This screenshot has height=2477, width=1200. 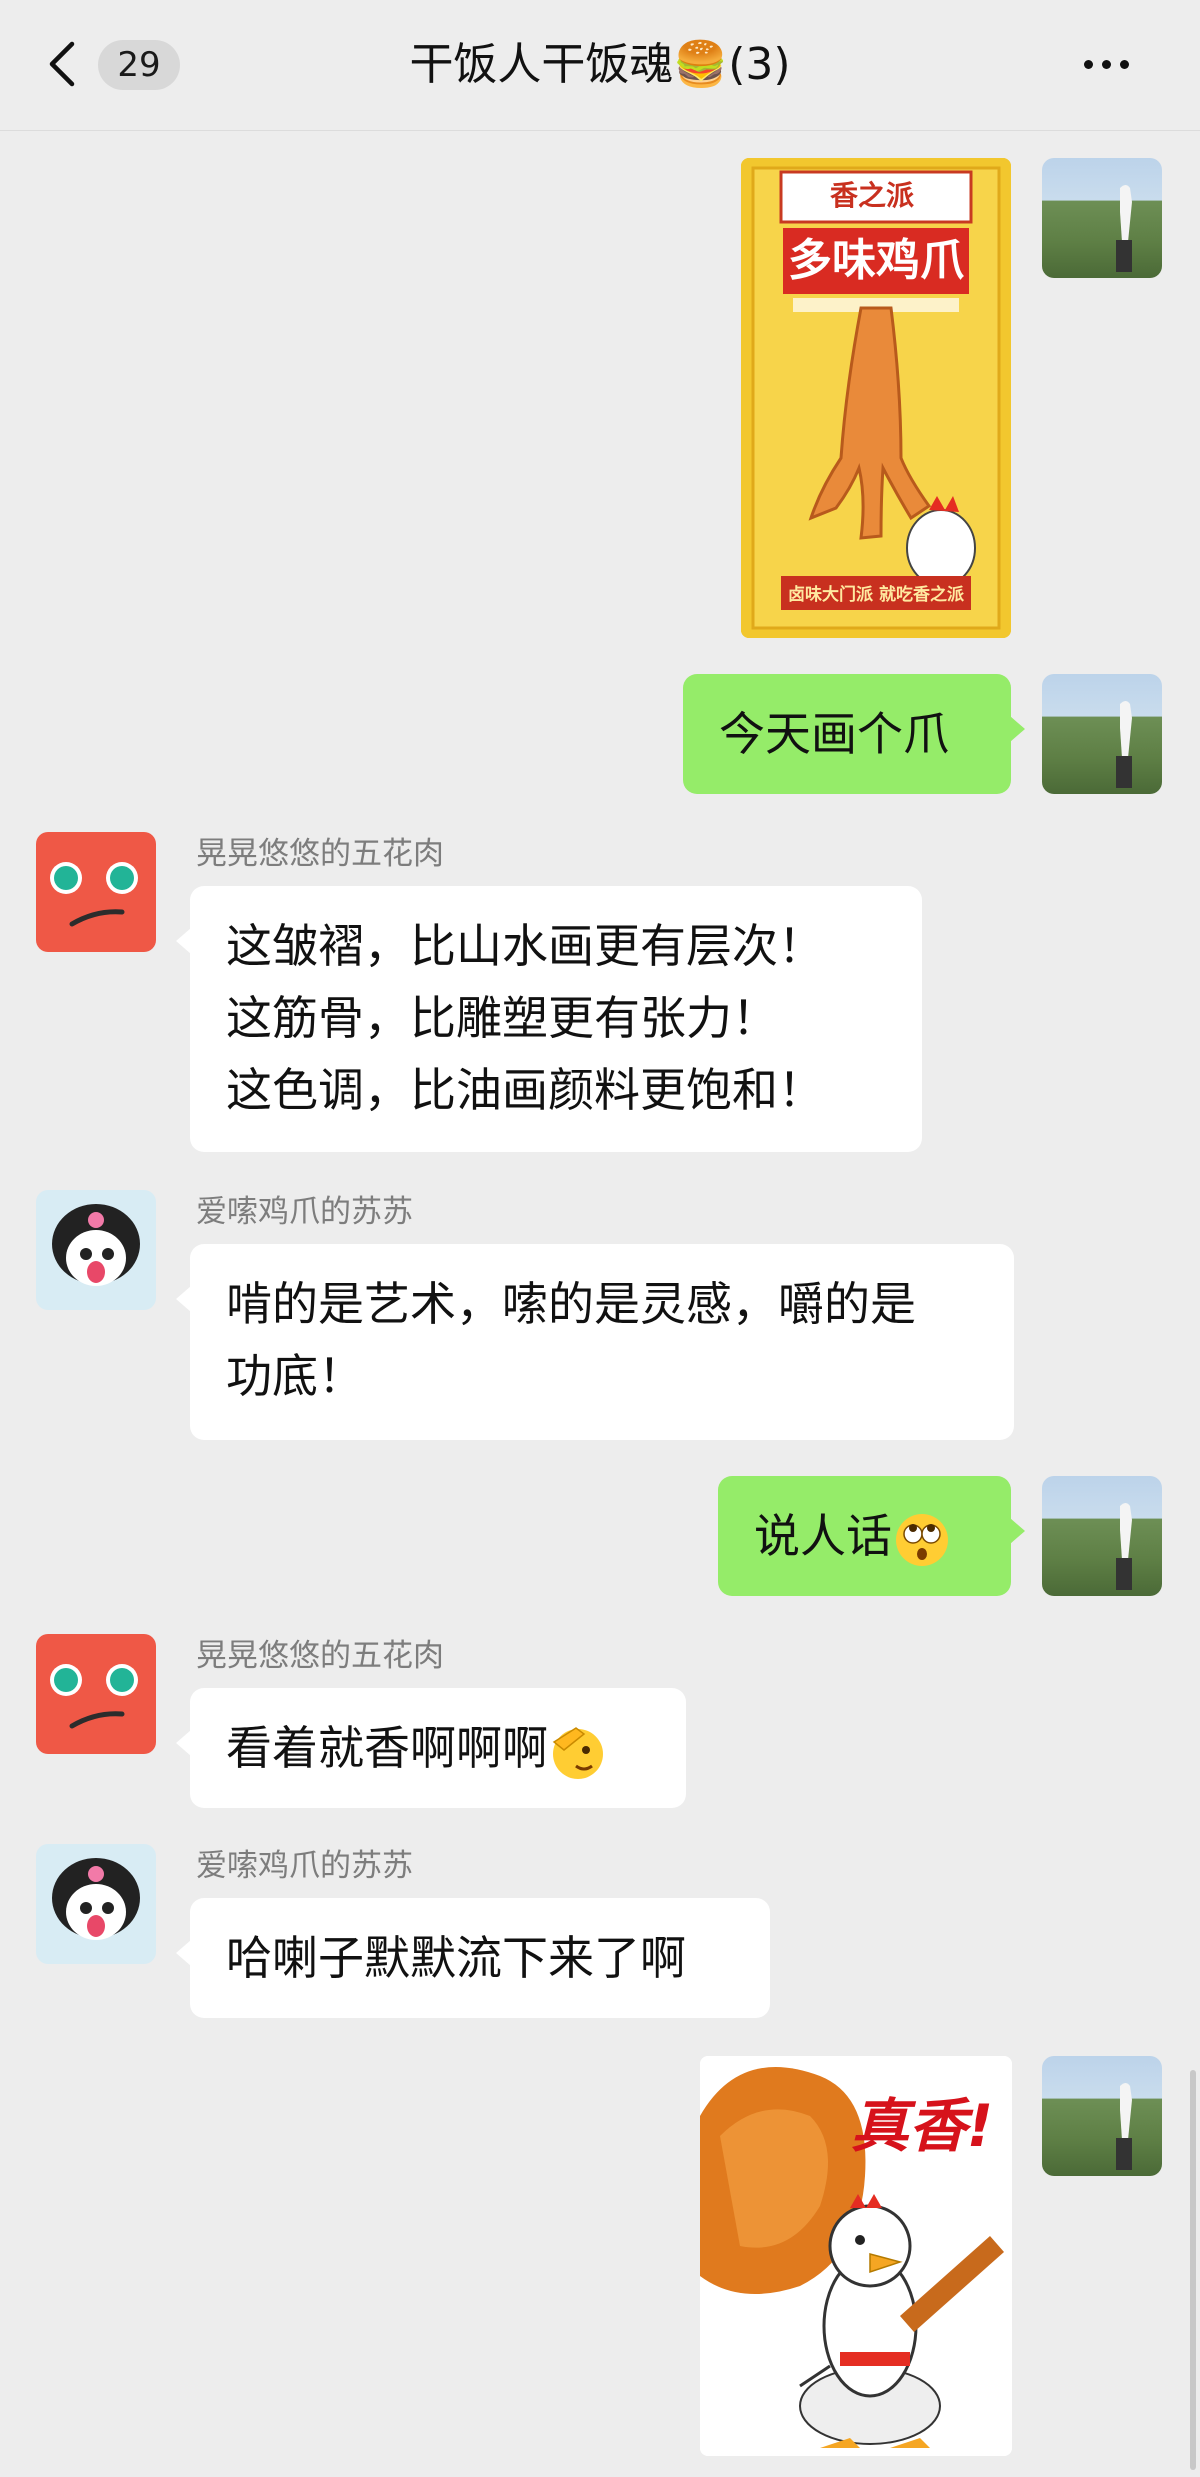 What do you see at coordinates (571, 1304) in the screenshot?
I see `message-line: 啃的是艺术，嗦的是灵感，嚼的是` at bounding box center [571, 1304].